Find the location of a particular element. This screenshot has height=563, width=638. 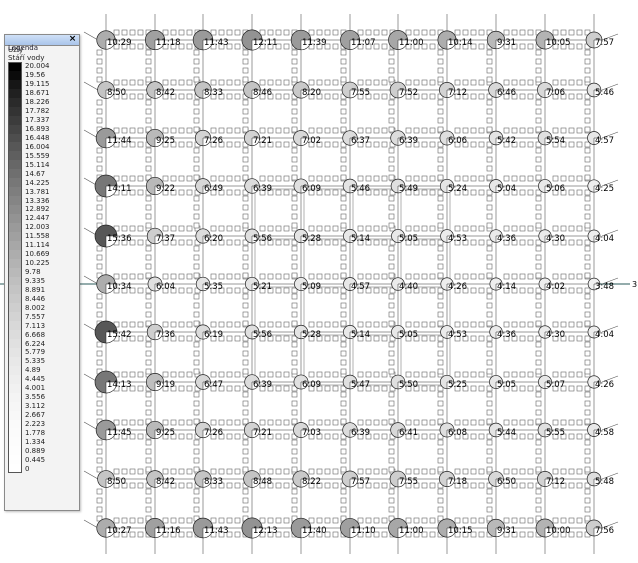

node-age-label: 11:44 is located at coordinates (119, 141).